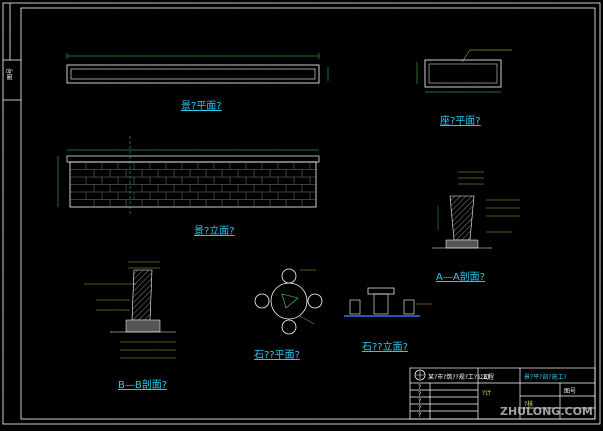 This screenshot has height=431, width=603. Describe the element at coordinates (460, 277) in the screenshot. I see `label-section-a-a: A—A剖面?` at that location.